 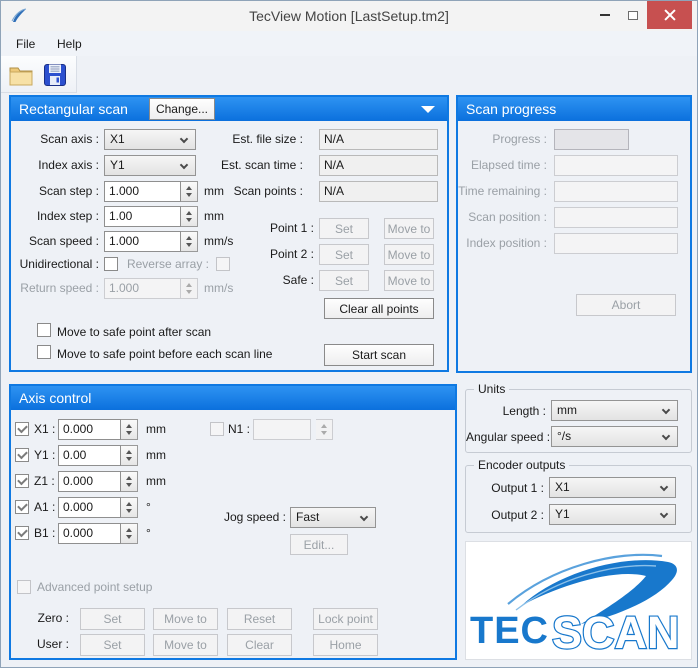 What do you see at coordinates (21, 74) in the screenshot?
I see `open-file-button` at bounding box center [21, 74].